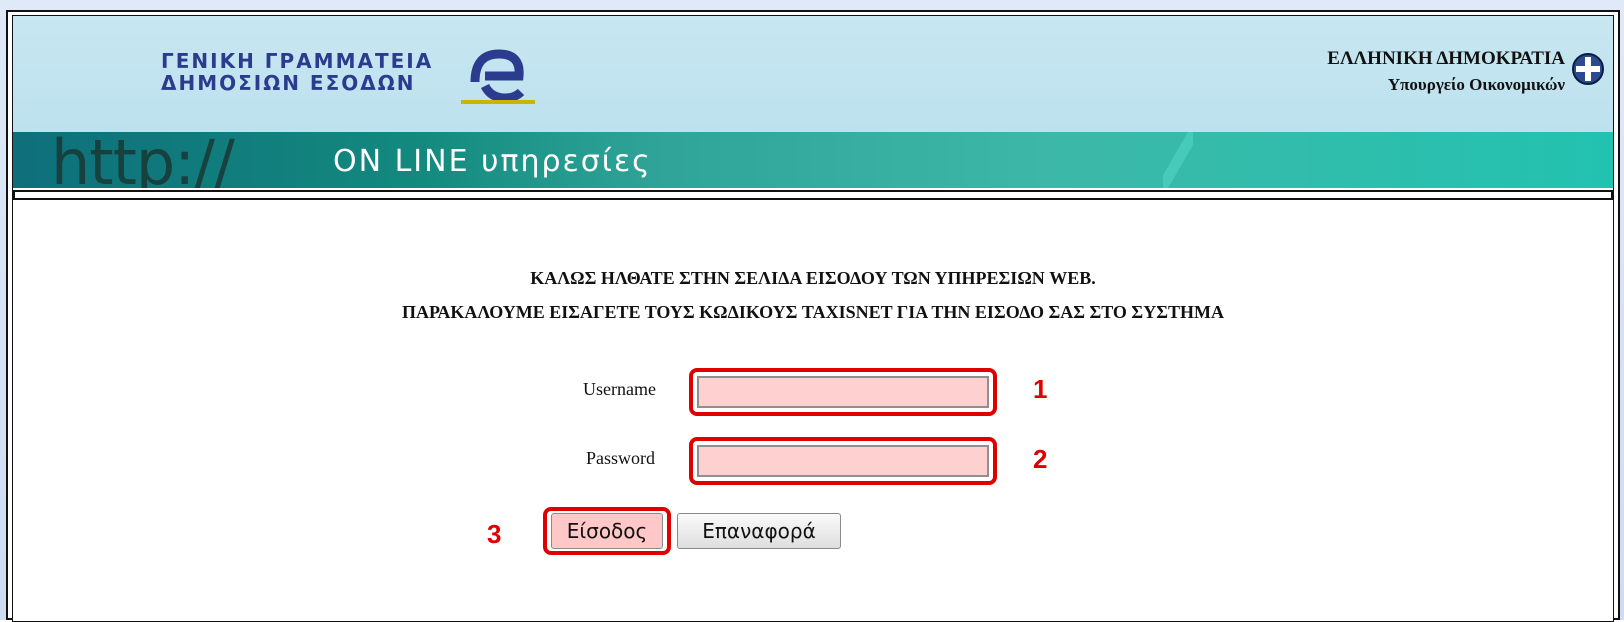  I want to click on header-divider, so click(813, 195).